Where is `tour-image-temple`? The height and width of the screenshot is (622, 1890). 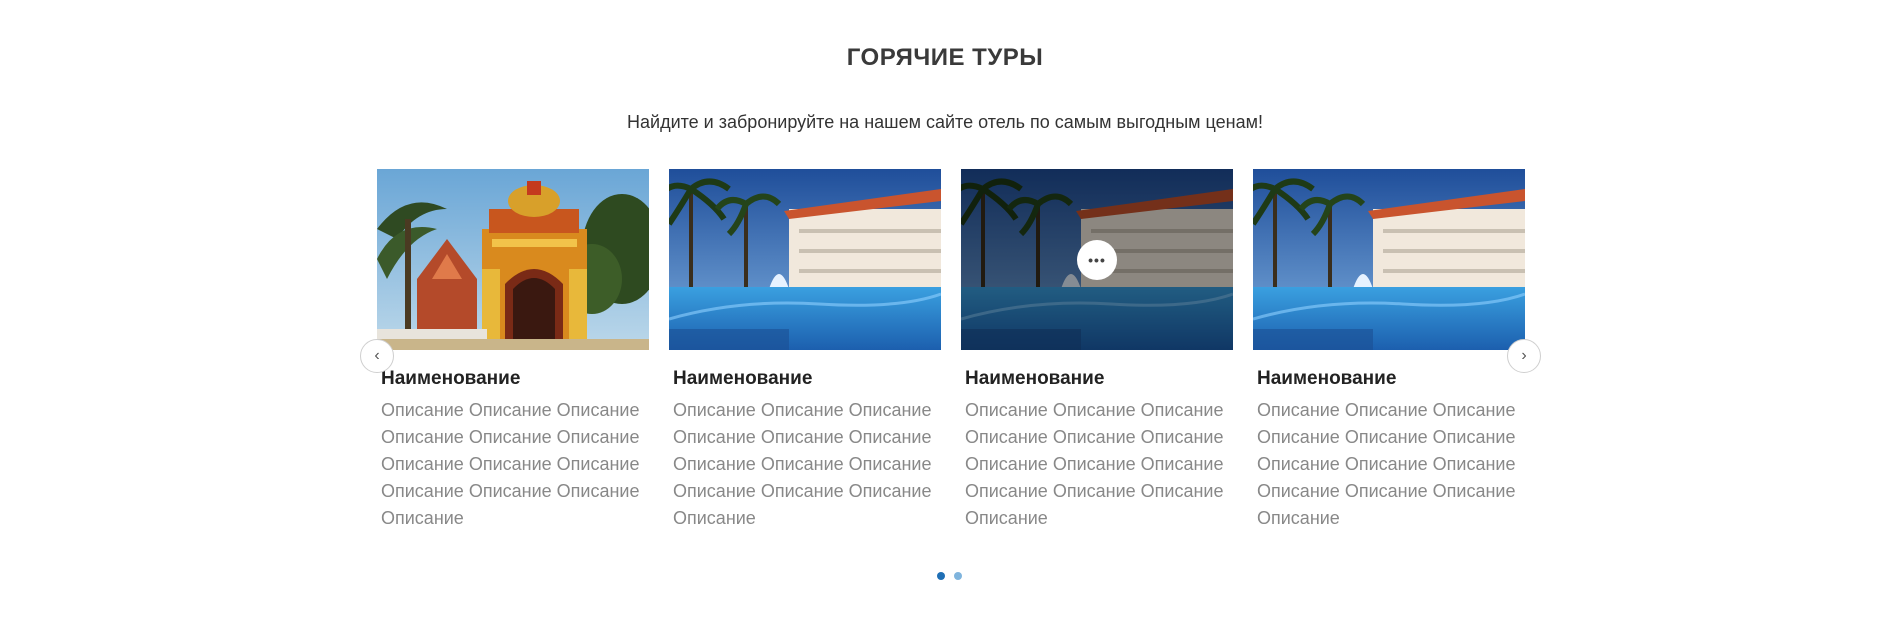
tour-image-temple is located at coordinates (513, 259).